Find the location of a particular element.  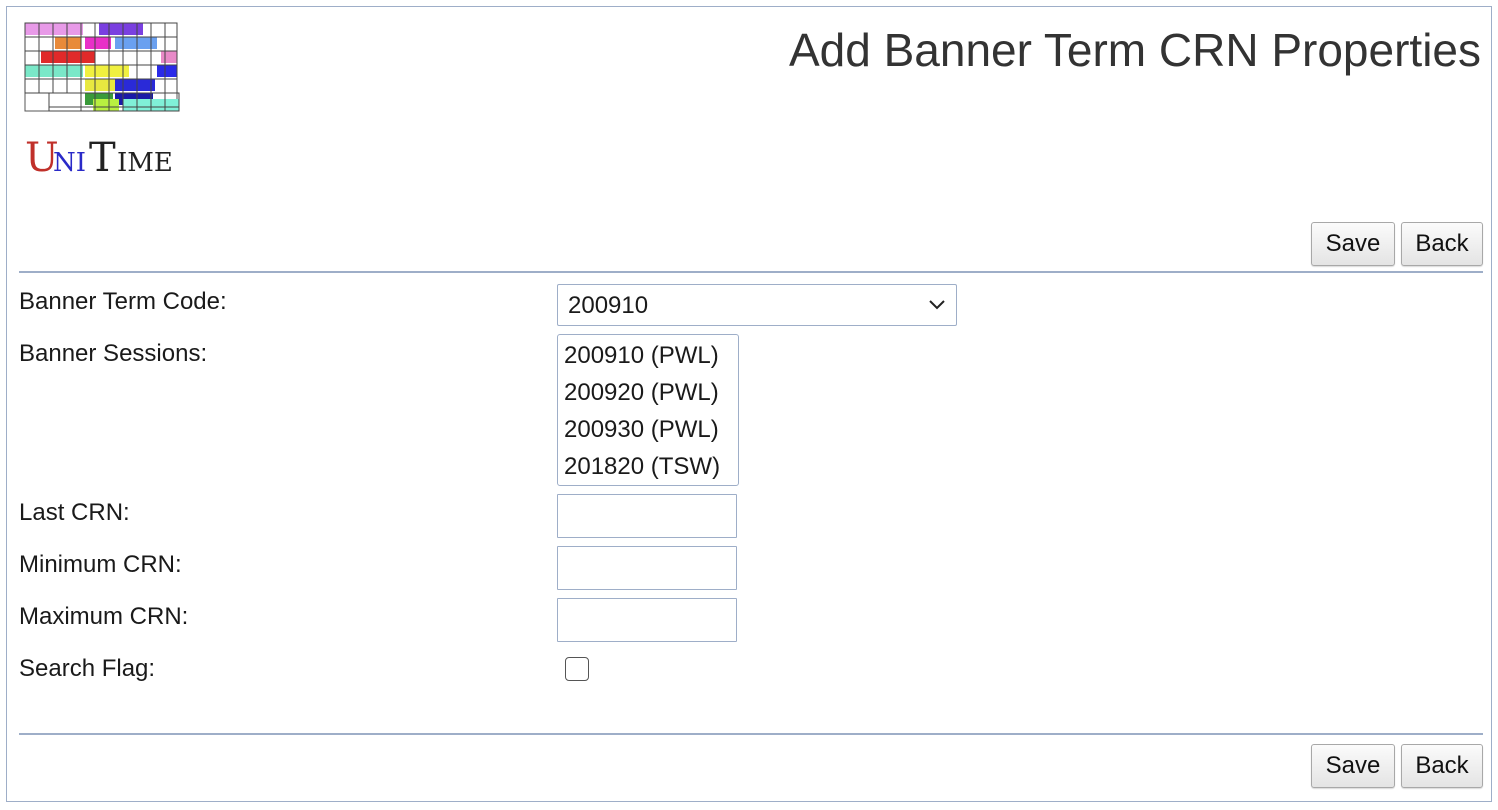

page-title: Add Banner Term CRN Properties is located at coordinates (1135, 50).